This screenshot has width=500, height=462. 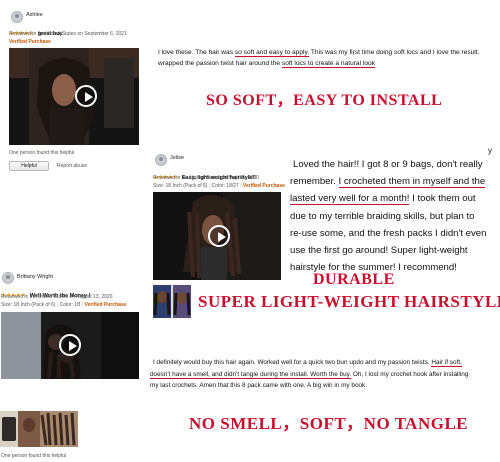 I want to click on highlighted-text: so soft and easy to apply., so click(x=272, y=53).